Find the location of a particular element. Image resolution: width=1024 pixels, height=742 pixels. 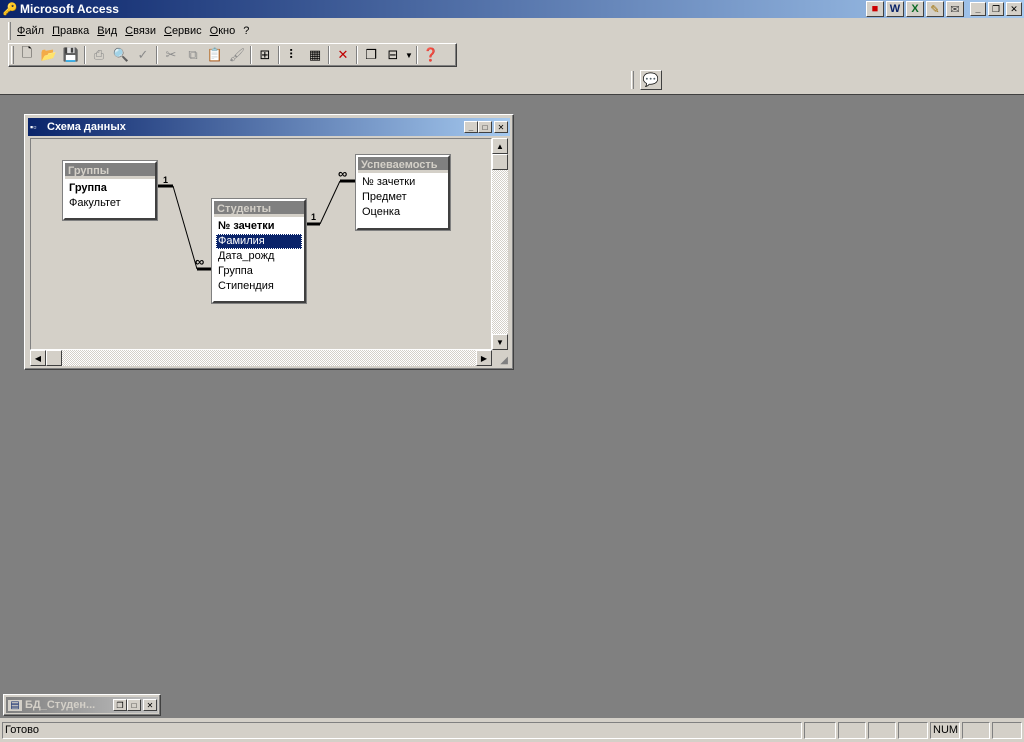

delete-icon: ✕ is located at coordinates (343, 55).